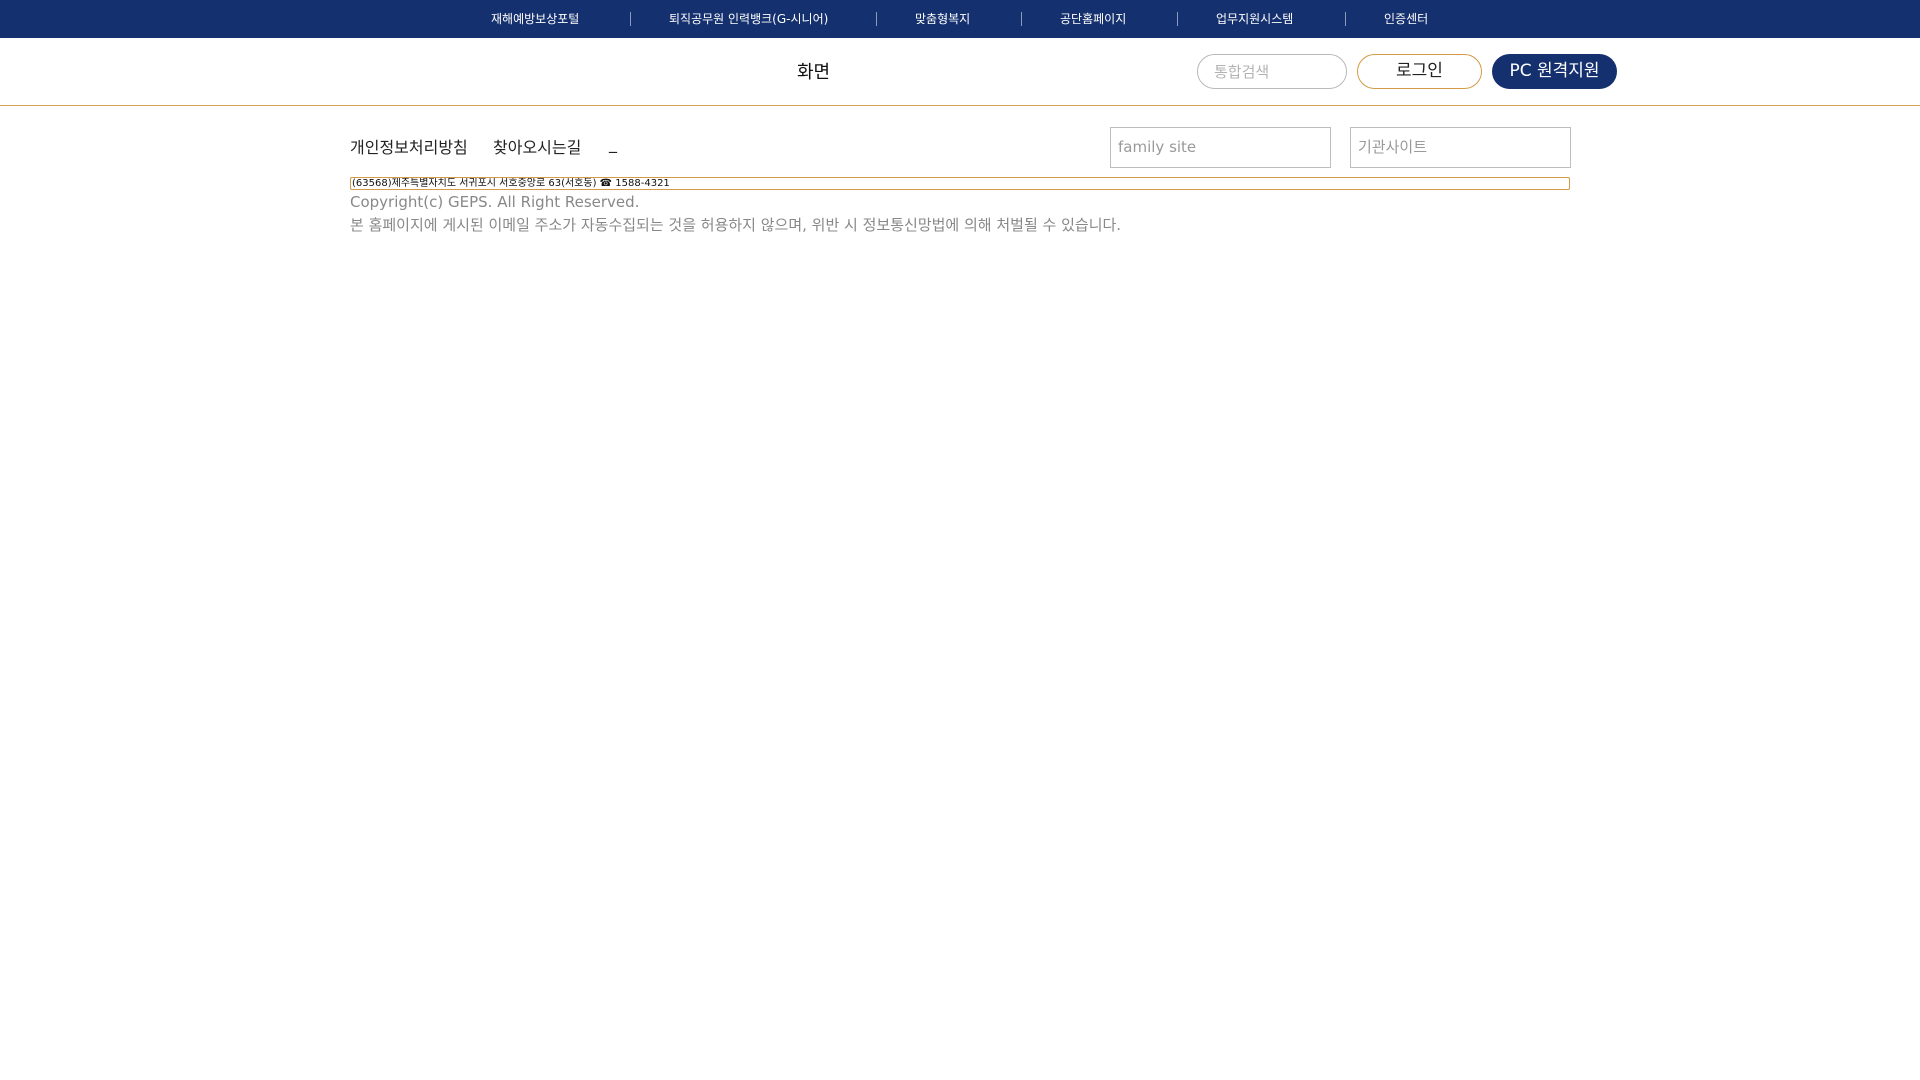 The width and height of the screenshot is (1920, 1080). Describe the element at coordinates (495, 202) in the screenshot. I see `footer-copyright: Copyright(c) GEPS. All Right Reserved.` at that location.